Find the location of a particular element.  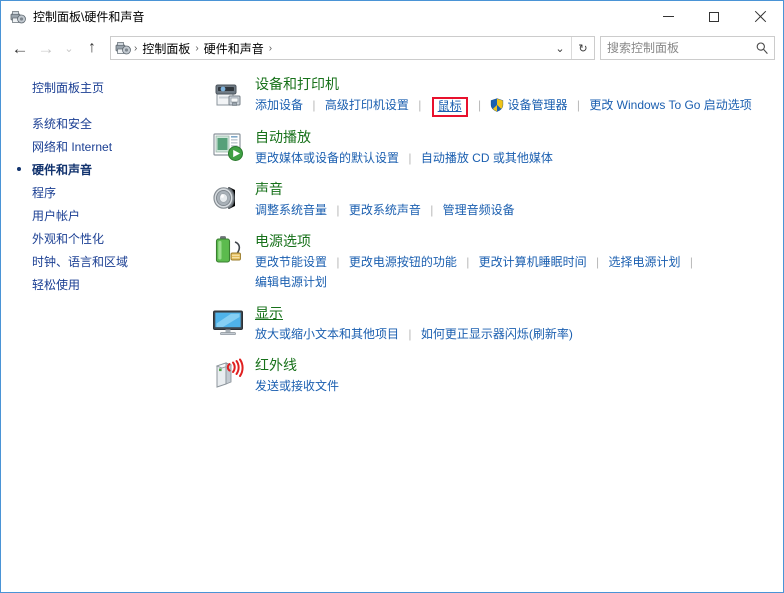

category-body: 声音 调整系统音量 | 更改系统声音 | 管理音频设备 is located at coordinates (512, 200).